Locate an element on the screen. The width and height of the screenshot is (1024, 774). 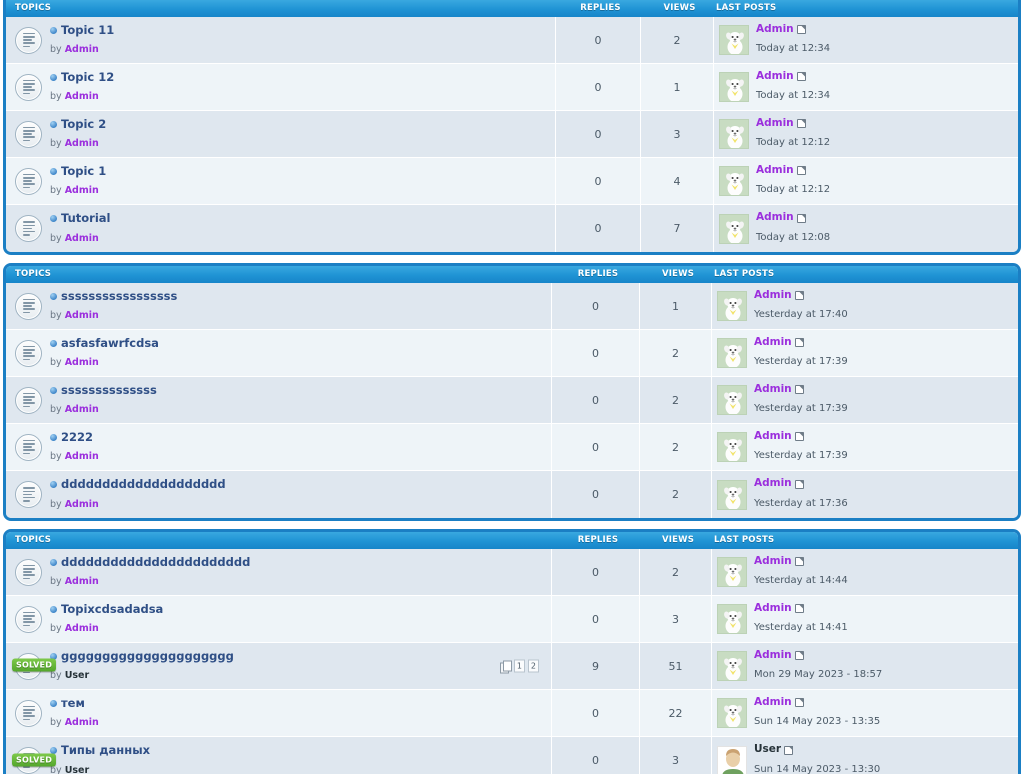
topic-title-link: Topic 1 is located at coordinates (83, 171).